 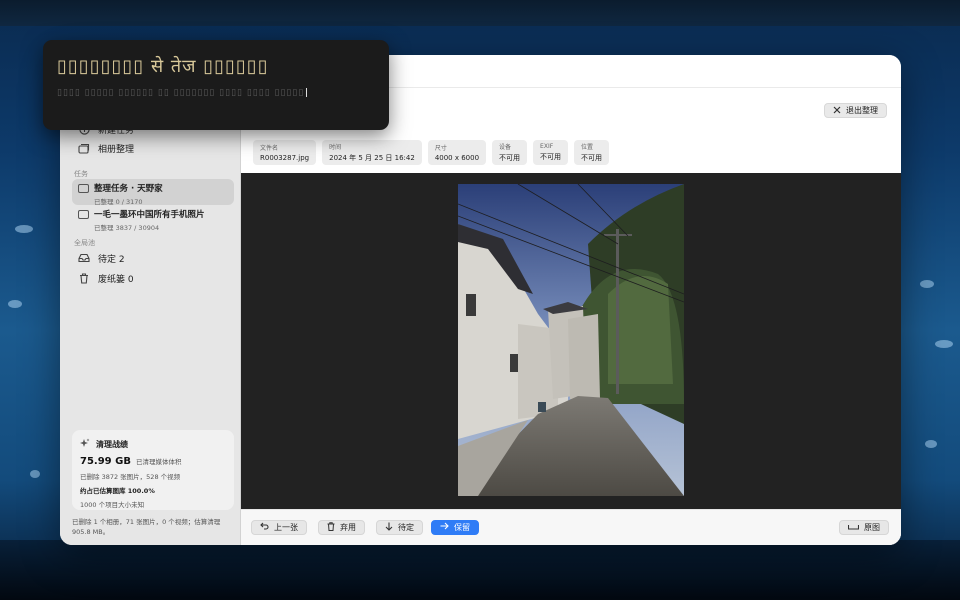 What do you see at coordinates (269, 148) in the screenshot?
I see `meta-key: 文件名` at bounding box center [269, 148].